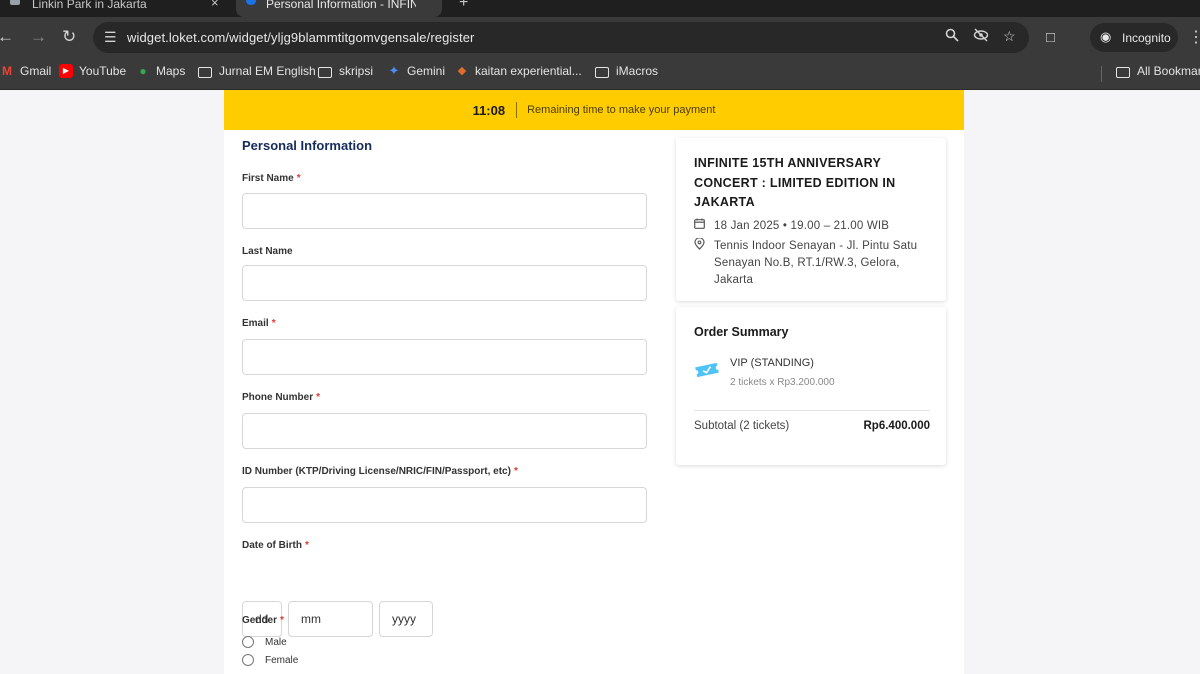  I want to click on gemini-icon: ✦, so click(394, 70).